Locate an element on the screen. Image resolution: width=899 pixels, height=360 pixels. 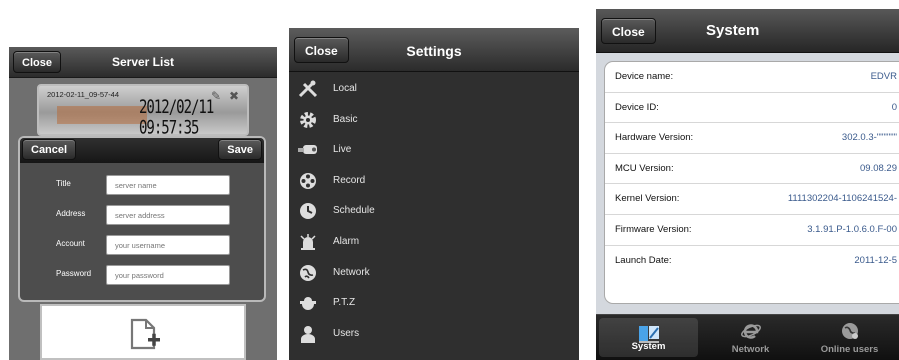
row-key: Hardware Version: is located at coordinates (654, 138).